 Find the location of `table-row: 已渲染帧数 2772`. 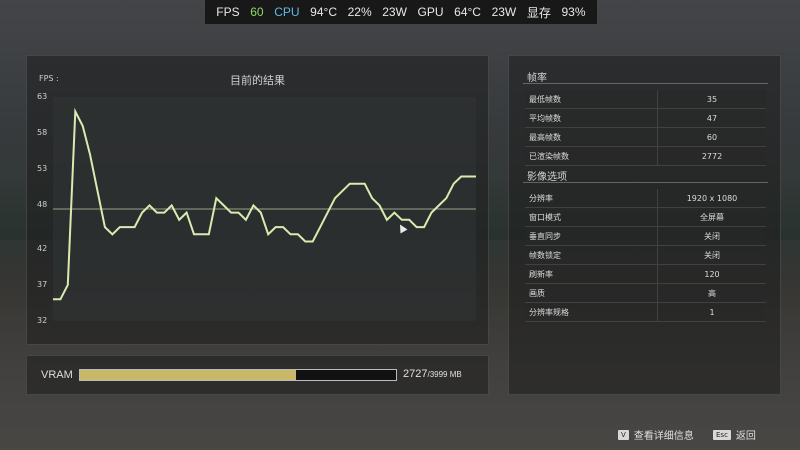

table-row: 已渲染帧数 2772 is located at coordinates (645, 156).